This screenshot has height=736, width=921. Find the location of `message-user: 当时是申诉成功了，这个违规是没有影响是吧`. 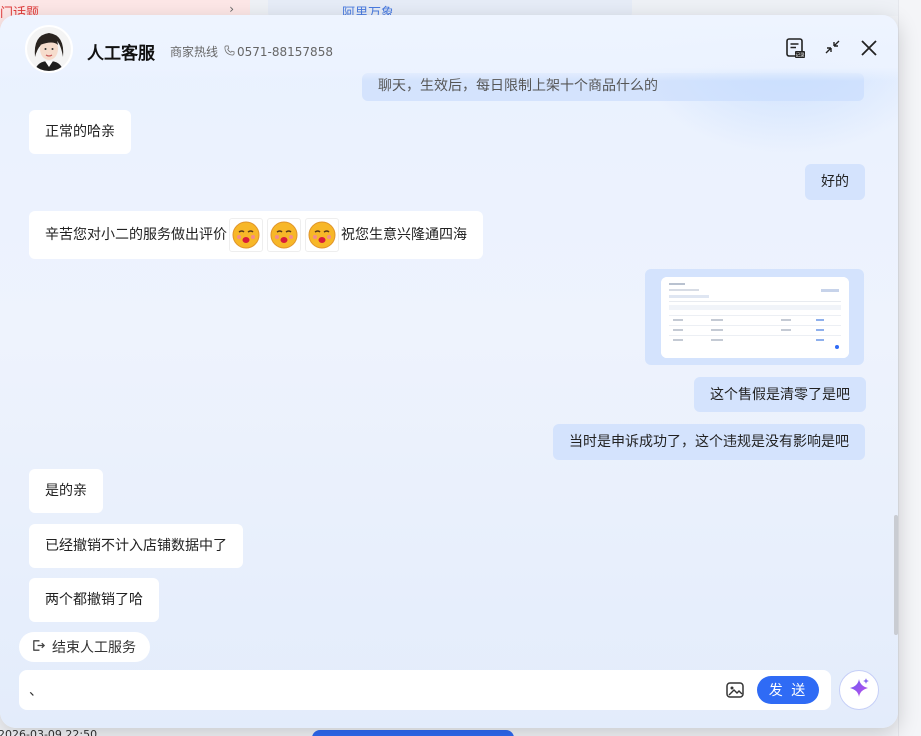

message-user: 当时是申诉成功了，这个违规是没有影响是吧 is located at coordinates (709, 442).